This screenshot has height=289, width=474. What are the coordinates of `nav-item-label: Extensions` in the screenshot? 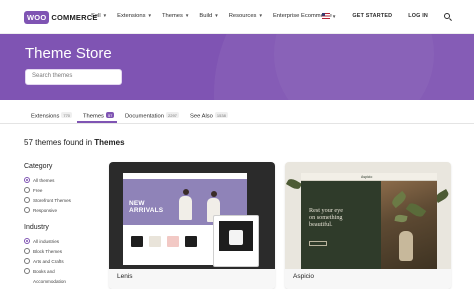 It's located at (131, 16).